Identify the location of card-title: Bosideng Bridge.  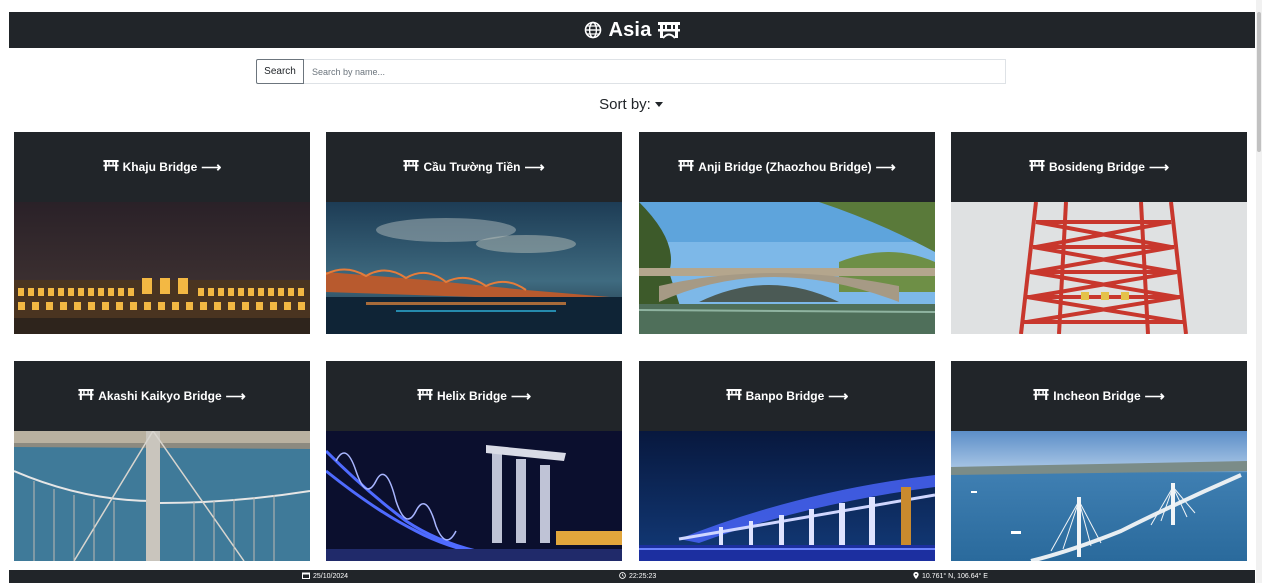
(1096, 167).